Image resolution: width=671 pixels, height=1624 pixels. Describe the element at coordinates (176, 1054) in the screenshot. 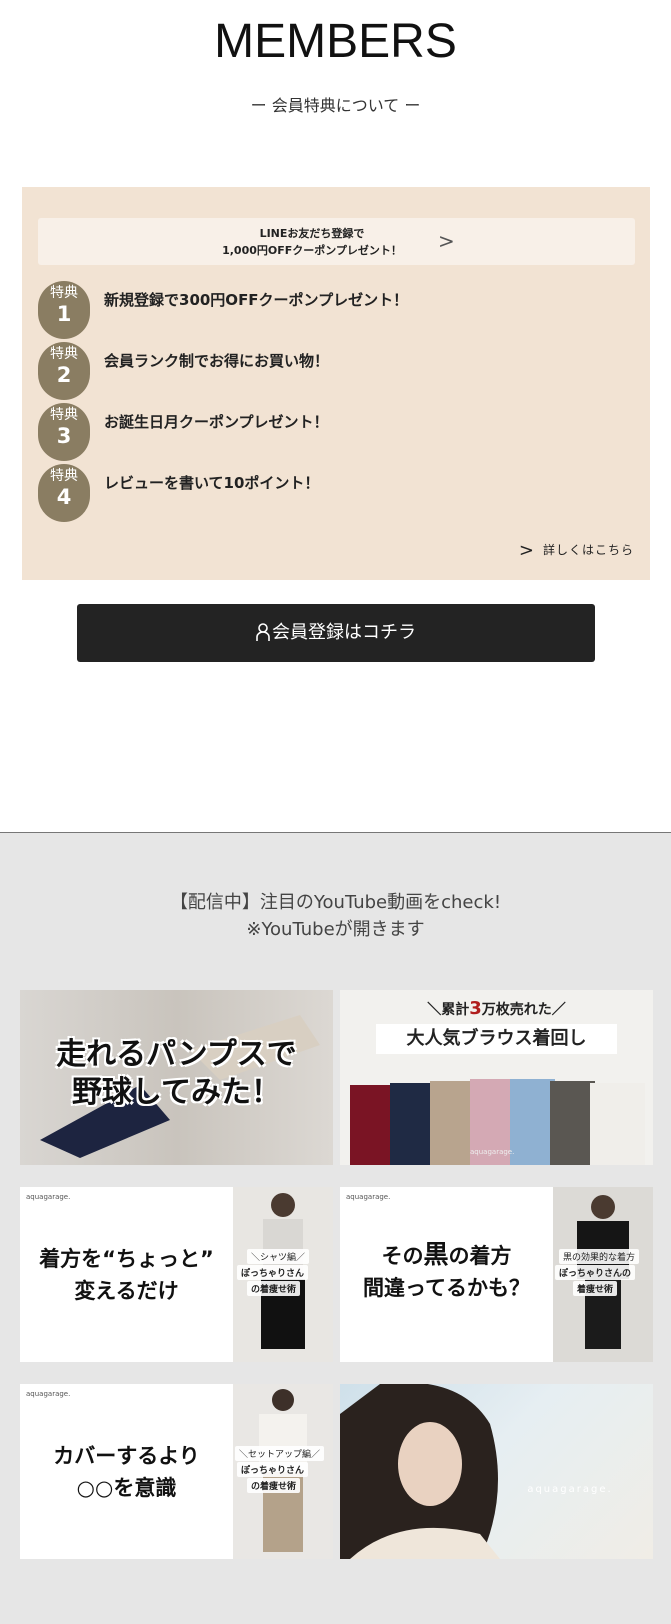

I see `caption-line: 走れるパンプスで` at that location.